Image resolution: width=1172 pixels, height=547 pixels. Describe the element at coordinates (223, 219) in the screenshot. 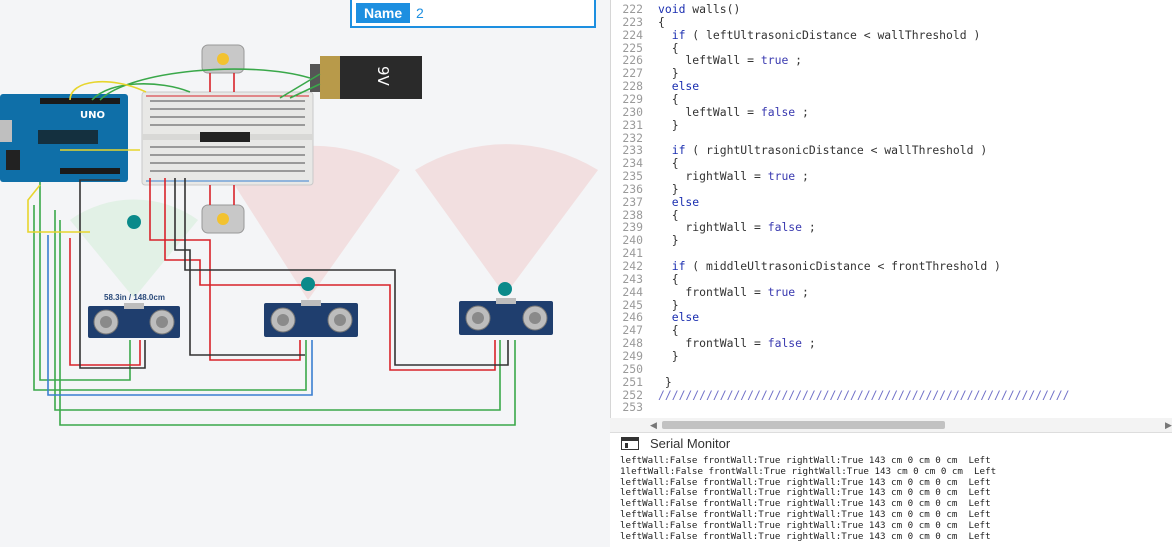

I see `dc-motor-bottom` at that location.